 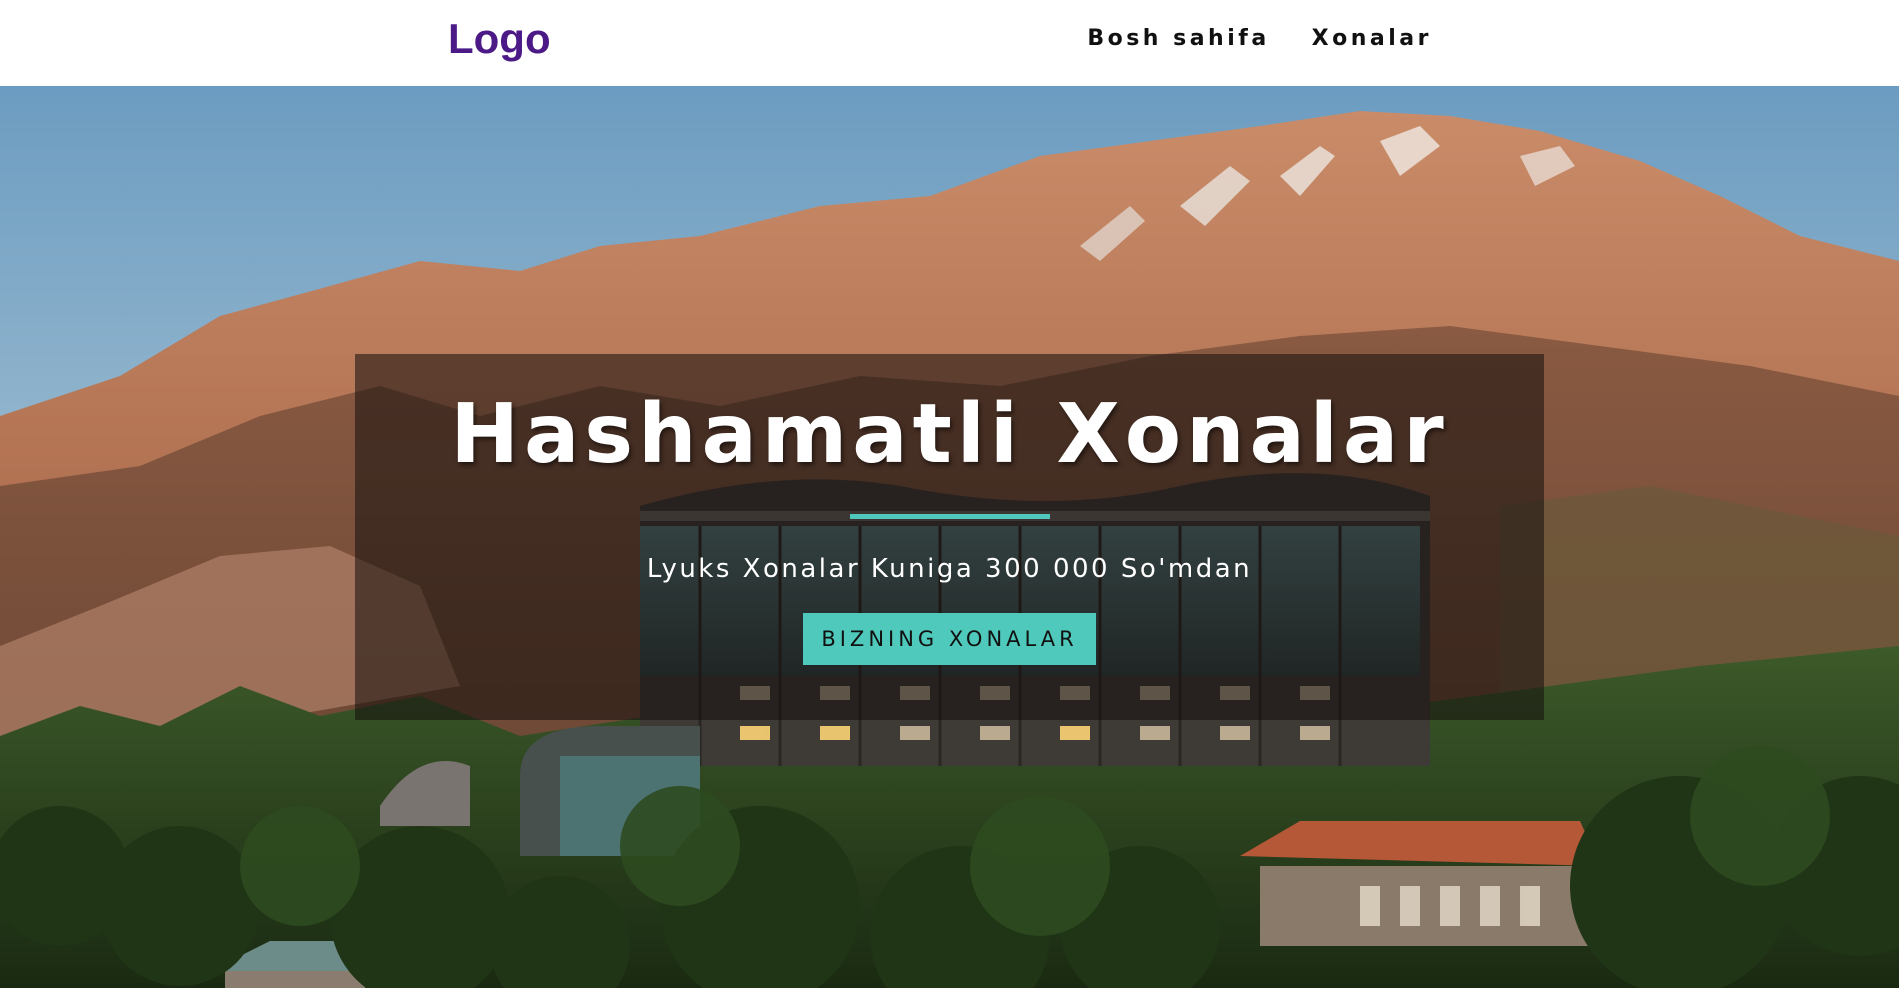 I want to click on nav-links: Bosh sahifa Xonalar, so click(x=1259, y=39).